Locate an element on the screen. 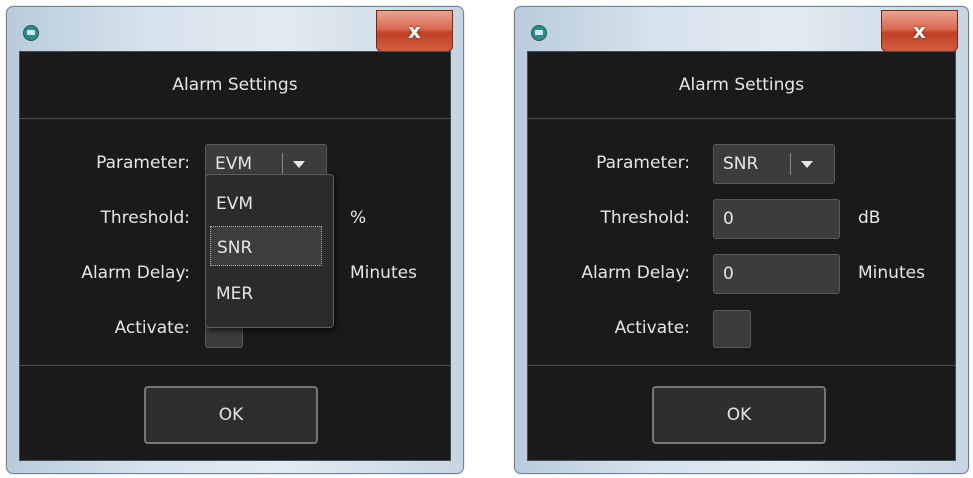 The height and width of the screenshot is (478, 973). activate-row: Activate: is located at coordinates (741, 328).